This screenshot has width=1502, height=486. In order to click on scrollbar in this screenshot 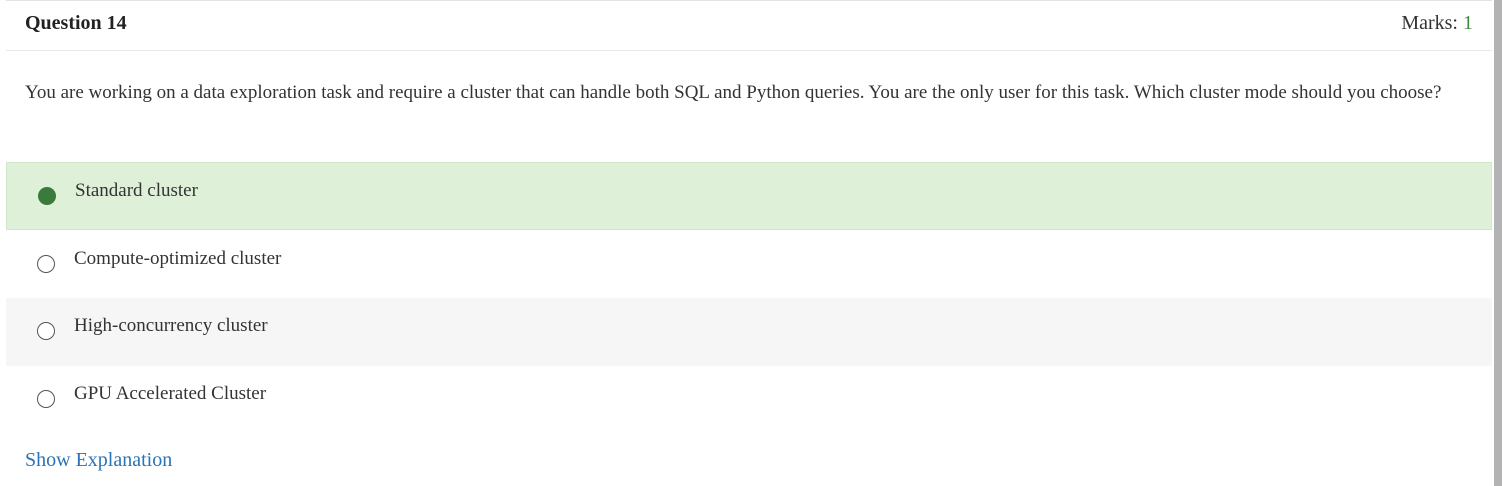, I will do `click(1498, 243)`.